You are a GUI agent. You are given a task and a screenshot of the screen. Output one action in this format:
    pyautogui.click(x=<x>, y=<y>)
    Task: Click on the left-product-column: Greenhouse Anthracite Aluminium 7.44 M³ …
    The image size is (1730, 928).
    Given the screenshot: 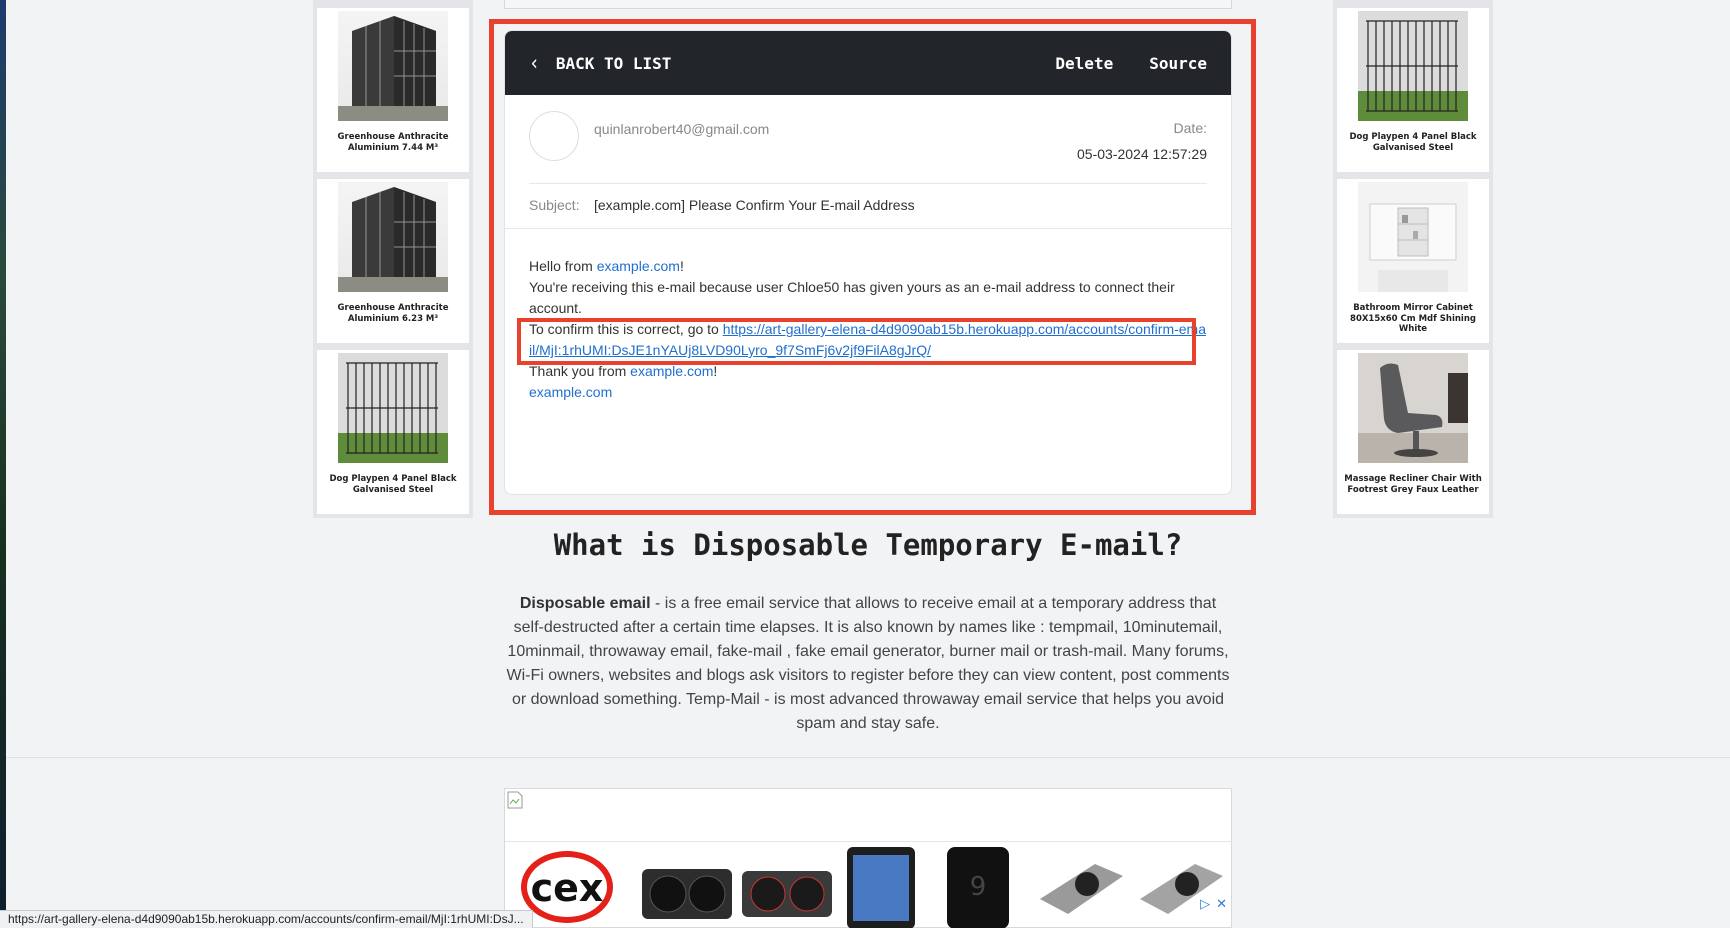 What is the action you would take?
    pyautogui.click(x=393, y=259)
    